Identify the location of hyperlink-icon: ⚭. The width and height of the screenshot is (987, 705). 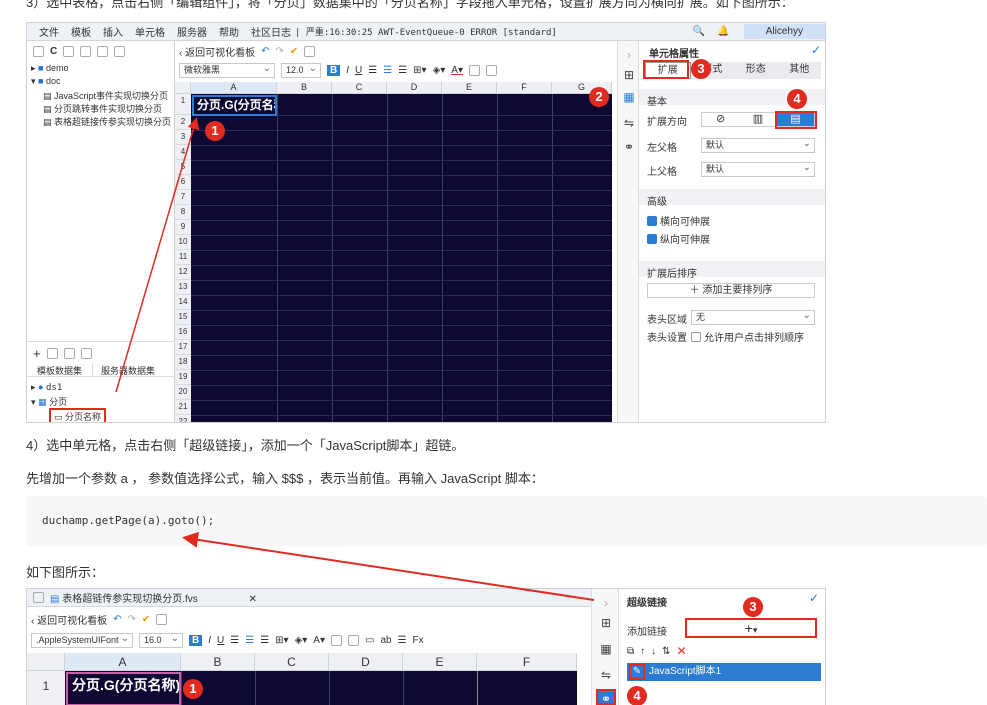
(629, 147).